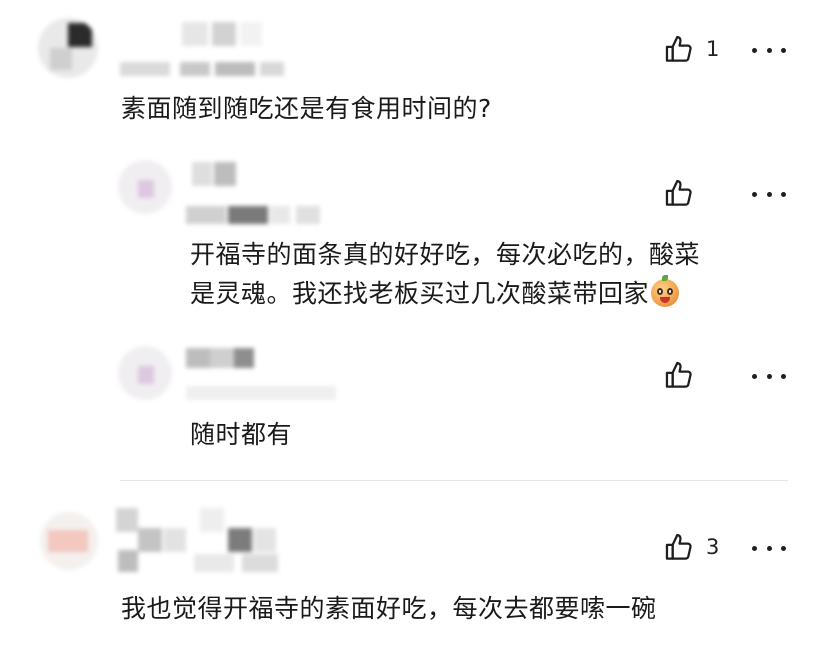 This screenshot has width=828, height=652. I want to click on comment-text: 我也觉得开福寺的素面好吃，每次去都要嗦一碗, so click(389, 608).